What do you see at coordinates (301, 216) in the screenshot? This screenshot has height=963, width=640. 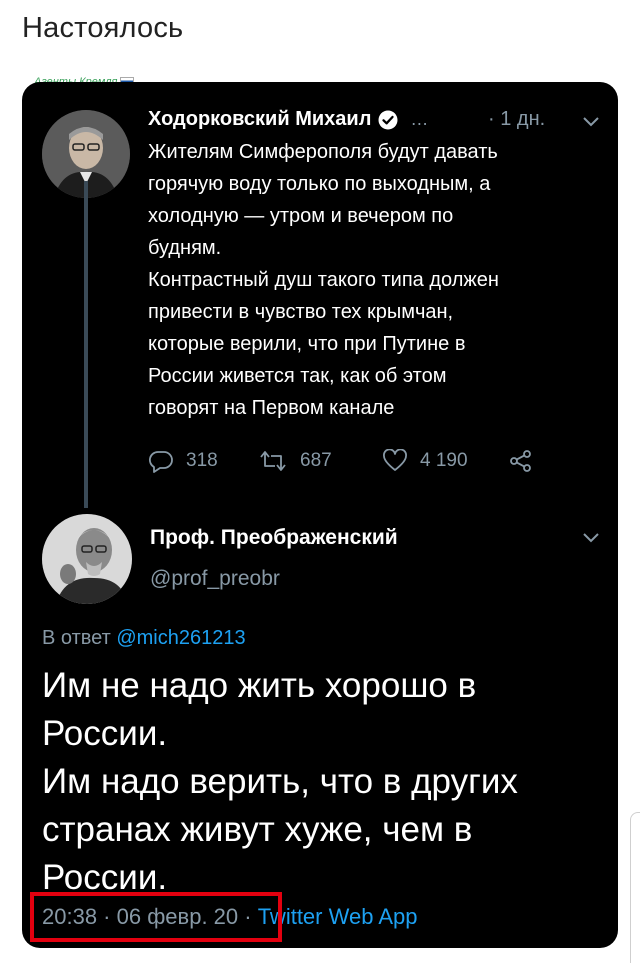 I see `tweet1-text-line: холодную — утром и вечером по` at bounding box center [301, 216].